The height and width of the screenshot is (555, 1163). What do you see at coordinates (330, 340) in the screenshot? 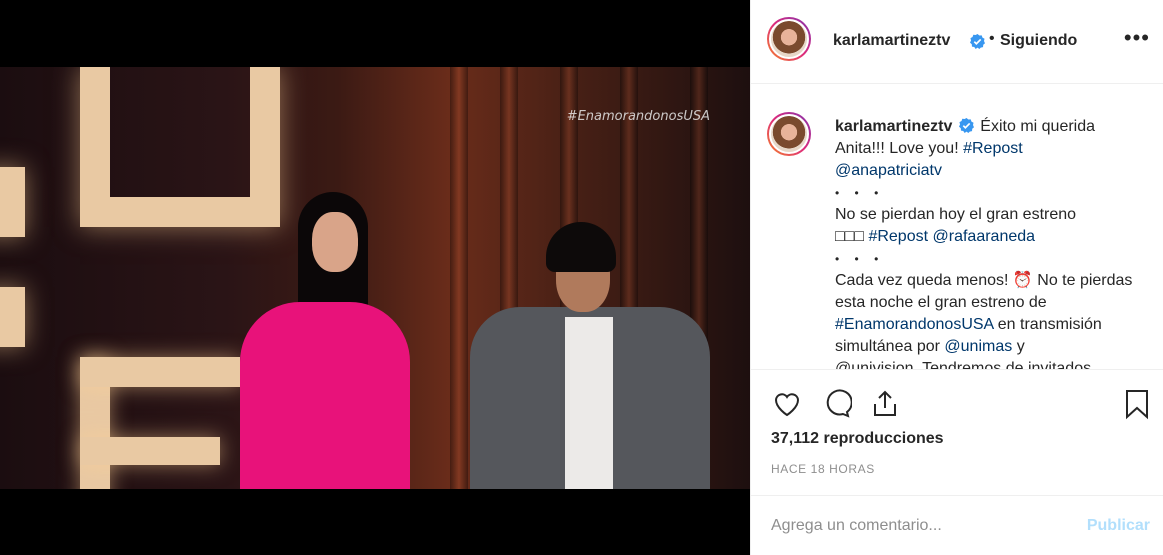
I see `host-woman` at bounding box center [330, 340].